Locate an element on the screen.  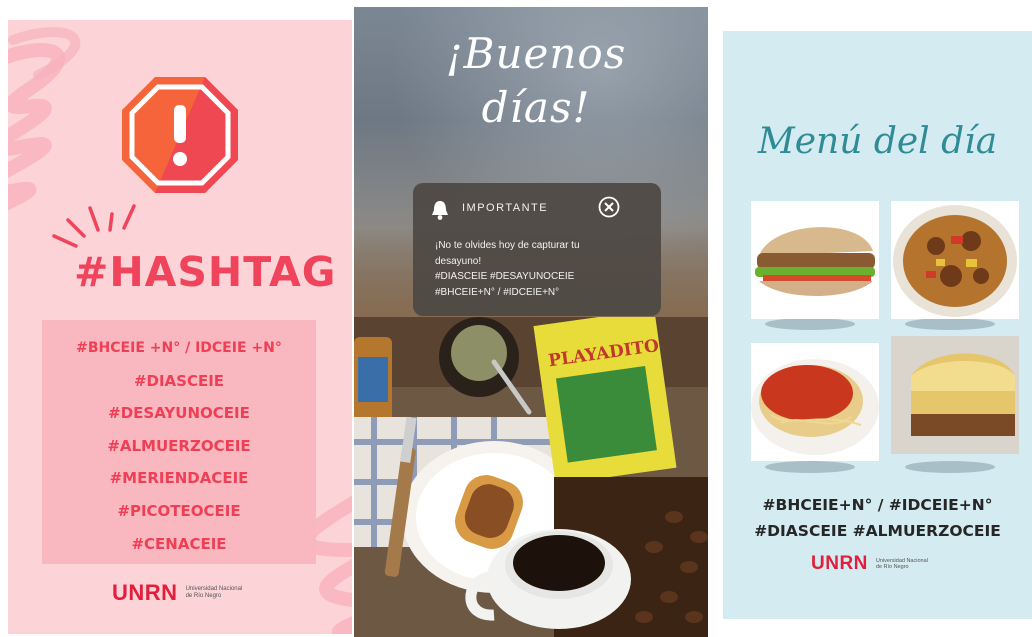
hashtag-item: #CENACEIE is located at coordinates (179, 543).